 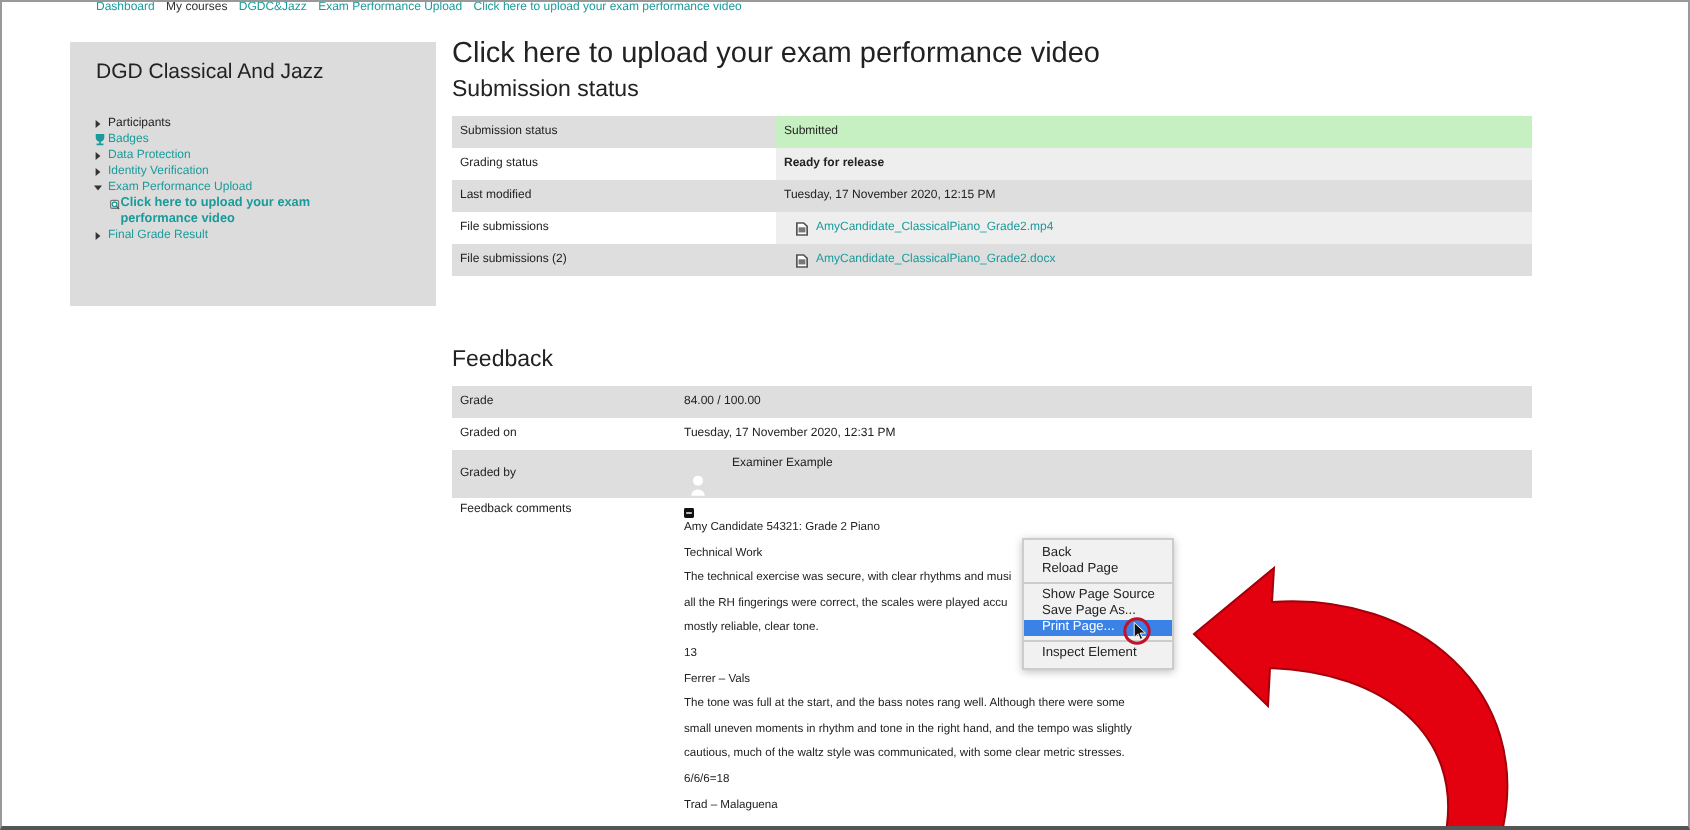 I want to click on section-heading: Submission status, so click(x=546, y=91).